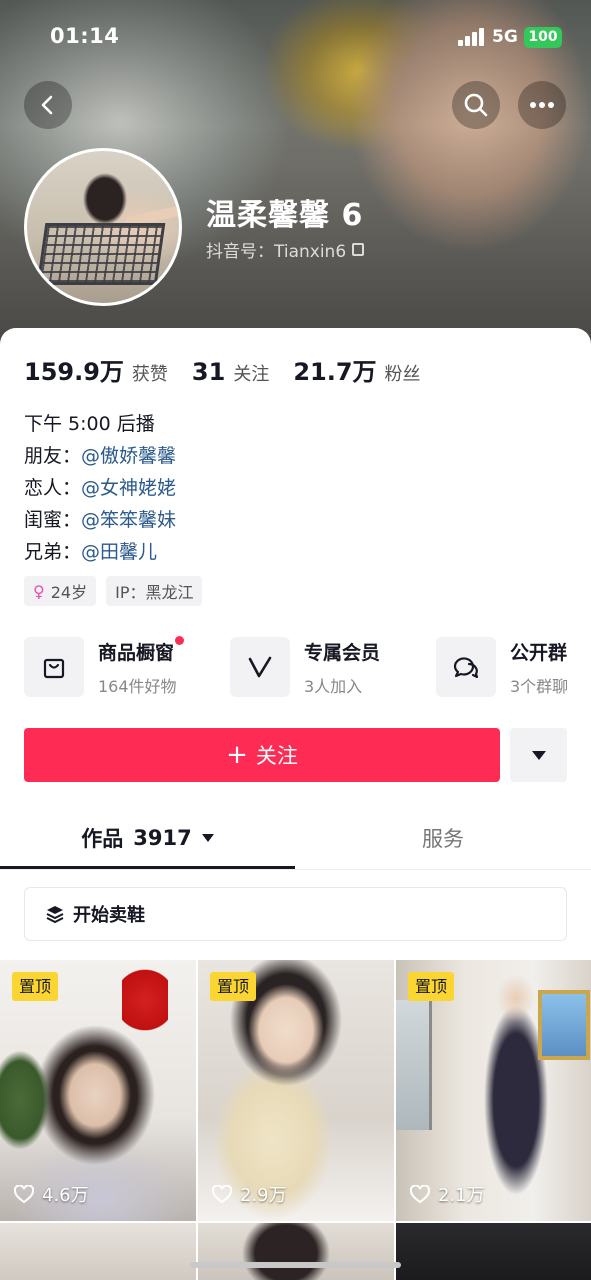 The width and height of the screenshot is (591, 1280). What do you see at coordinates (103, 227) in the screenshot?
I see `avatar` at bounding box center [103, 227].